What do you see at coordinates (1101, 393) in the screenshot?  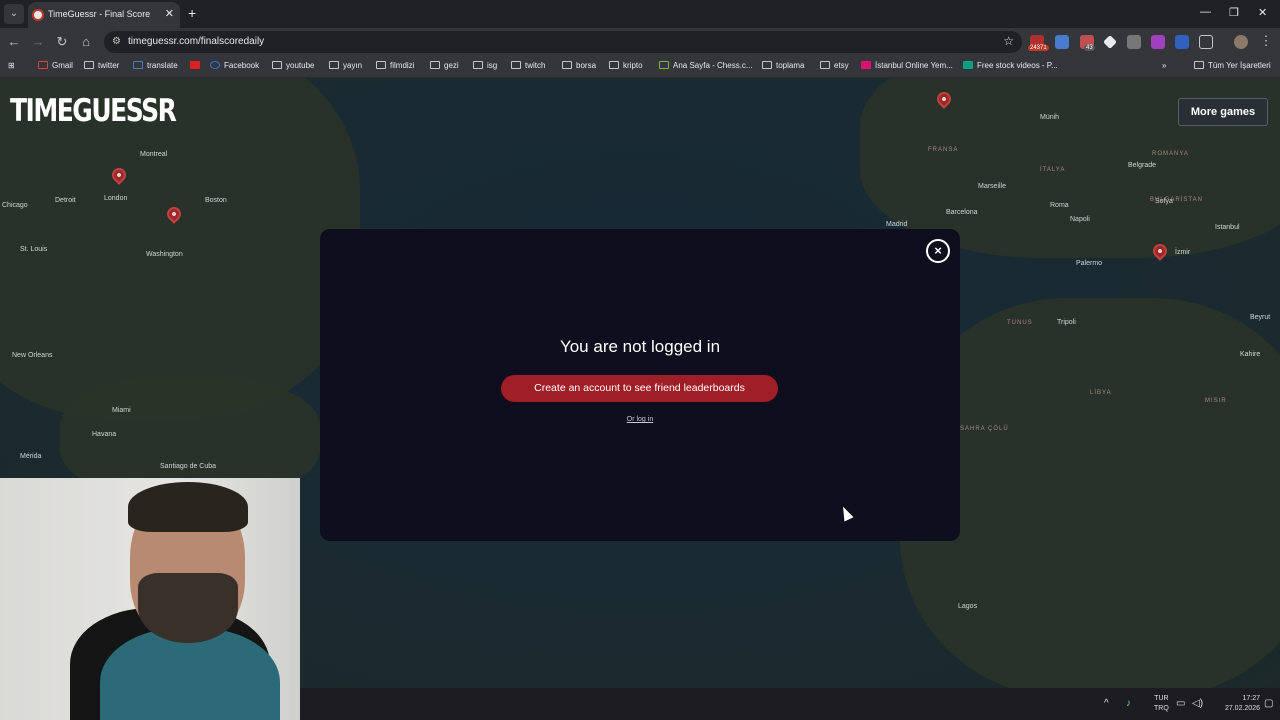 I see `map-country-label: LİBYA` at bounding box center [1101, 393].